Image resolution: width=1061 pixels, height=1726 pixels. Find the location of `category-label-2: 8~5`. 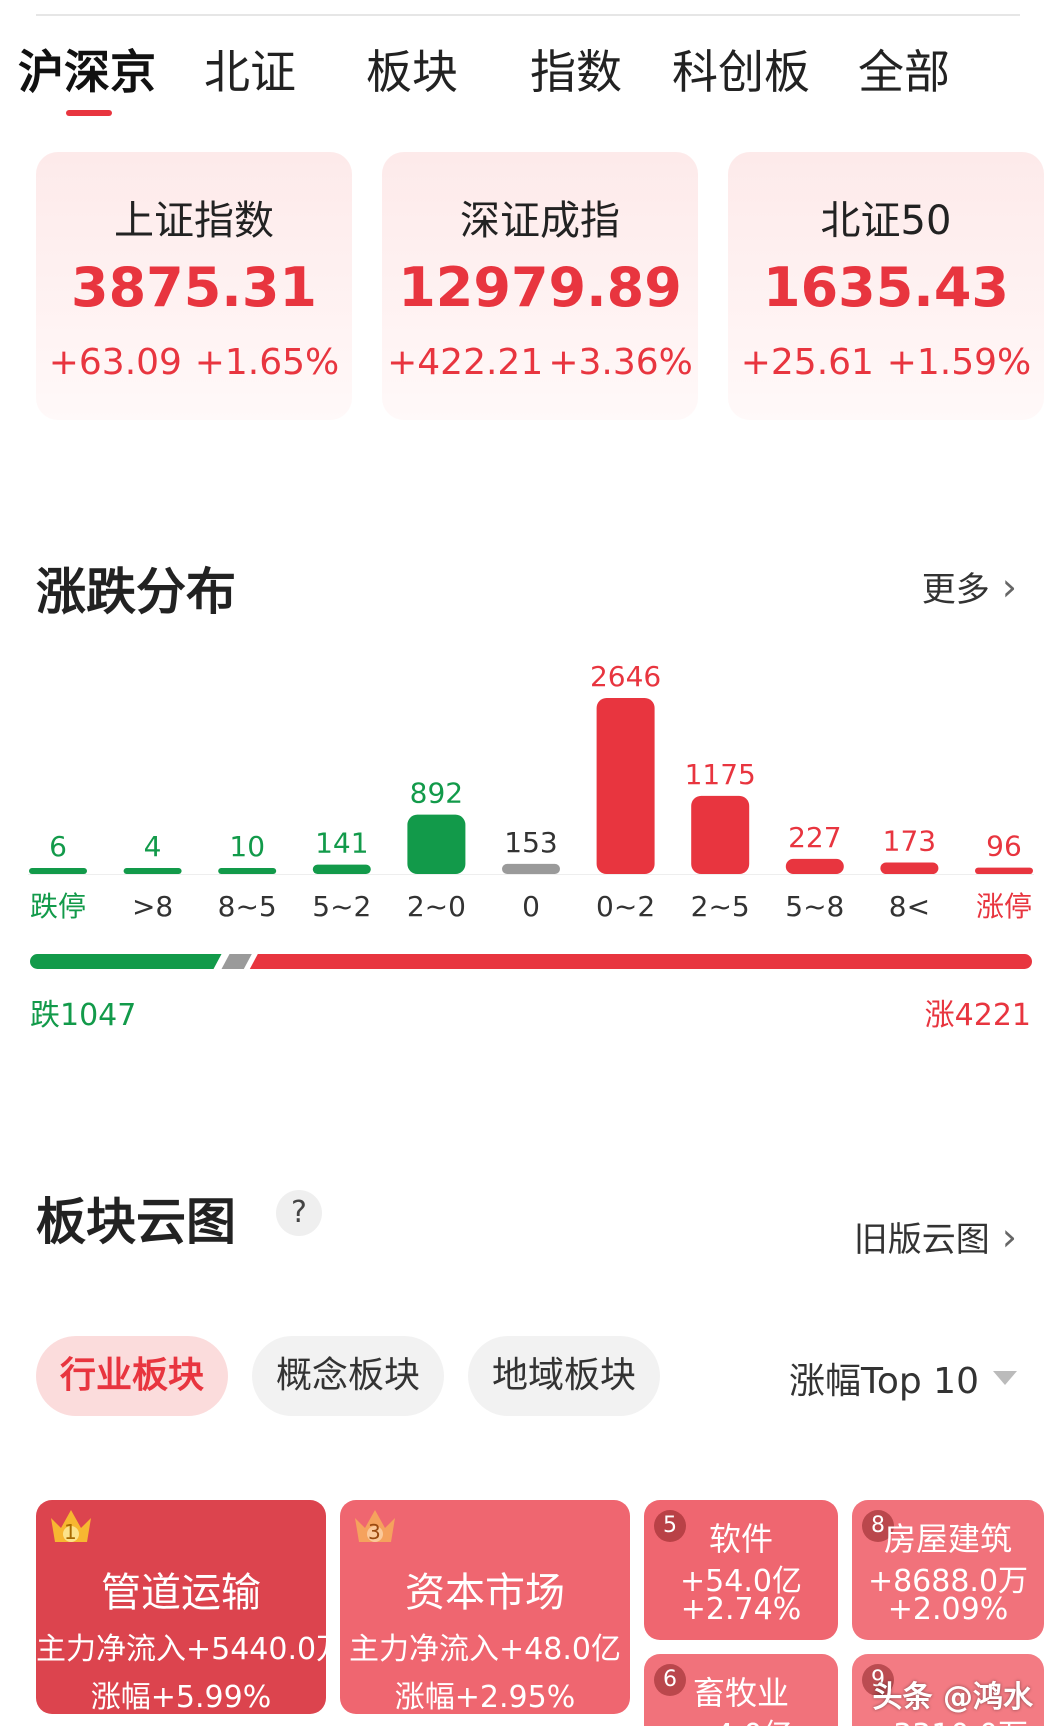

category-label-2: 8~5 is located at coordinates (247, 906).